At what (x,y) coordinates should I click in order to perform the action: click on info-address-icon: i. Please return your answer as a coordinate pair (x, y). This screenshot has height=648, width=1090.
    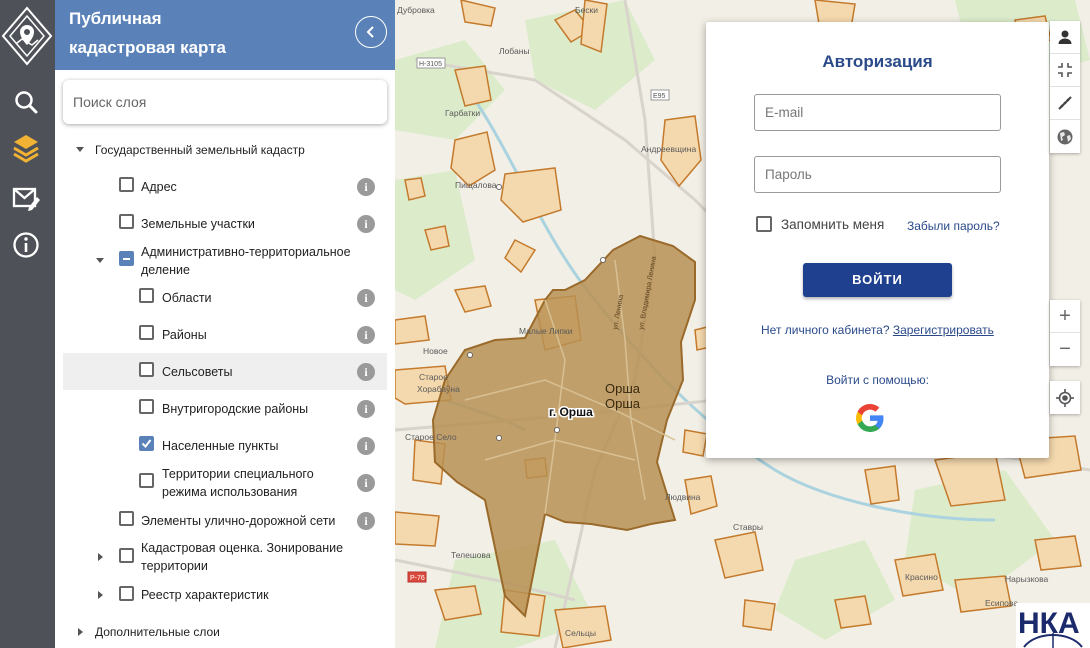
    Looking at the image, I should click on (366, 187).